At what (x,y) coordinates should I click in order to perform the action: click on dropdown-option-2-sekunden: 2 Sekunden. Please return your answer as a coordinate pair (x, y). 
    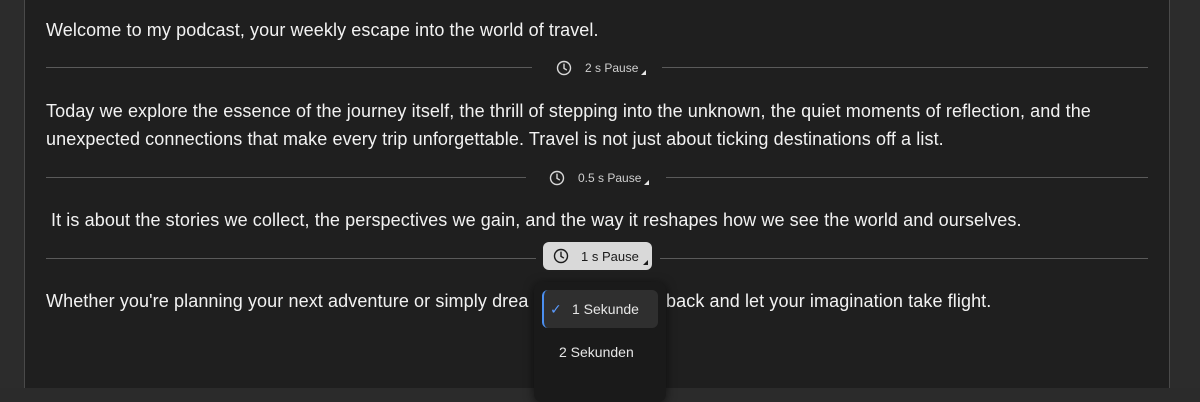
    Looking at the image, I should click on (600, 352).